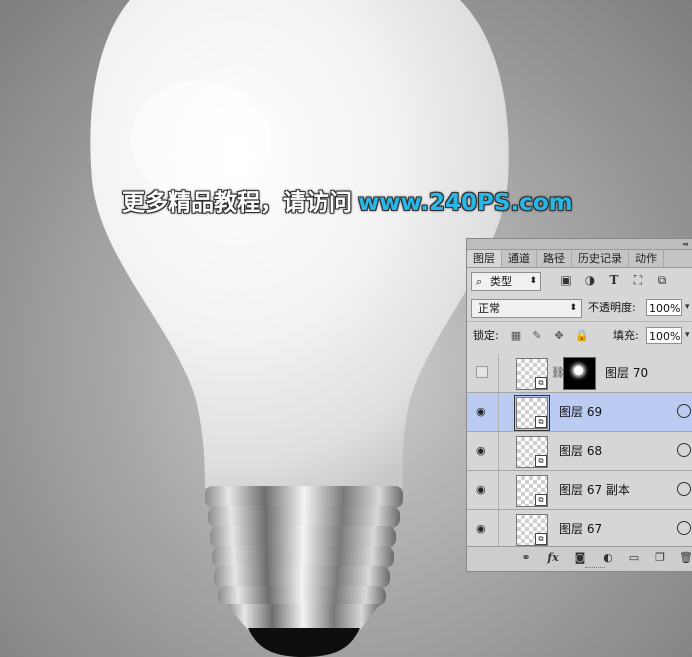 This screenshot has width=692, height=657. Describe the element at coordinates (484, 258) in the screenshot. I see `tab-layers: 图层` at that location.